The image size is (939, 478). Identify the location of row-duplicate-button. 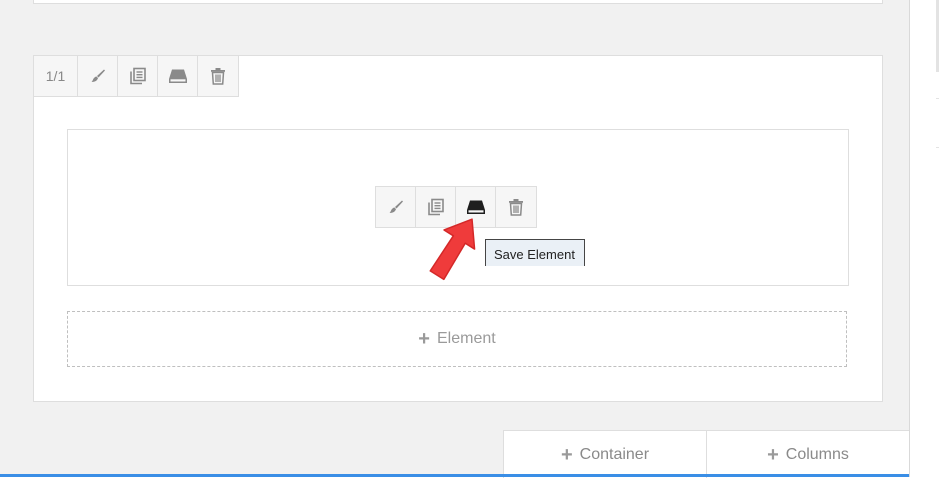
(138, 76).